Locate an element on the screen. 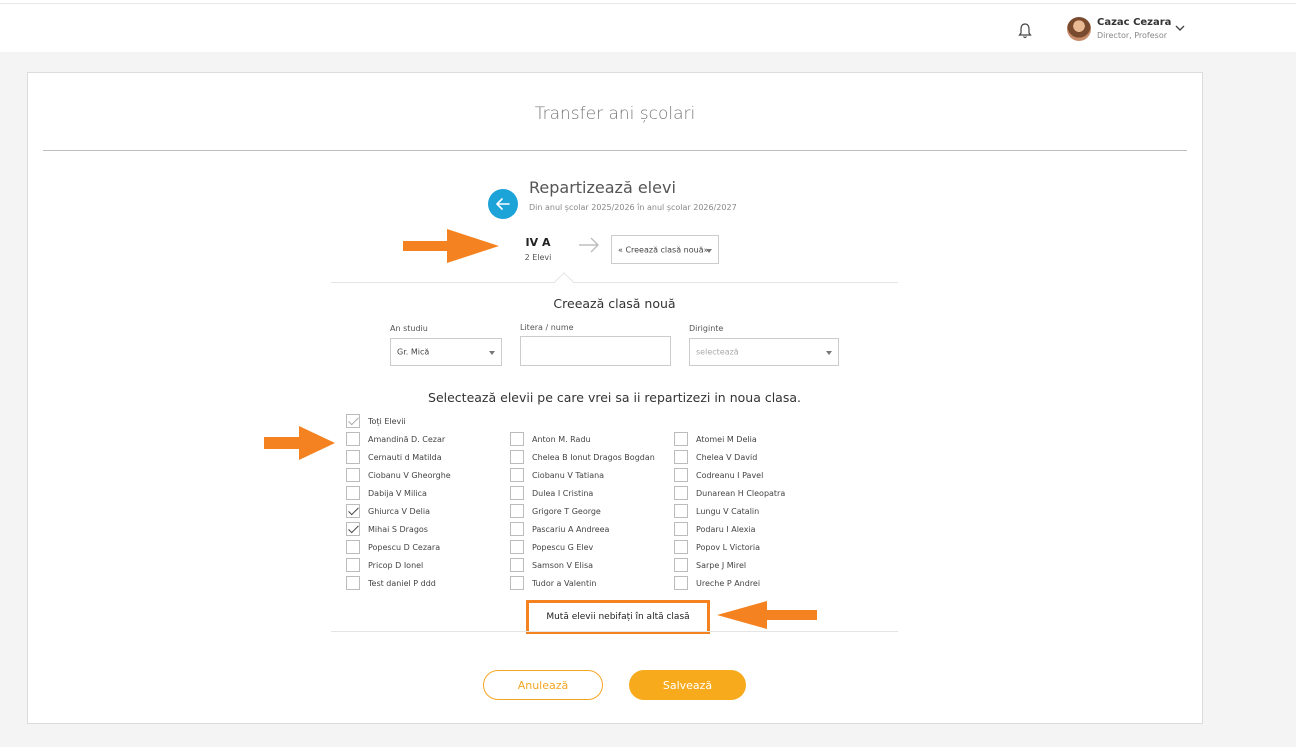 Image resolution: width=1296 pixels, height=747 pixels. new-class-title: Creează clasă nouă is located at coordinates (614, 303).